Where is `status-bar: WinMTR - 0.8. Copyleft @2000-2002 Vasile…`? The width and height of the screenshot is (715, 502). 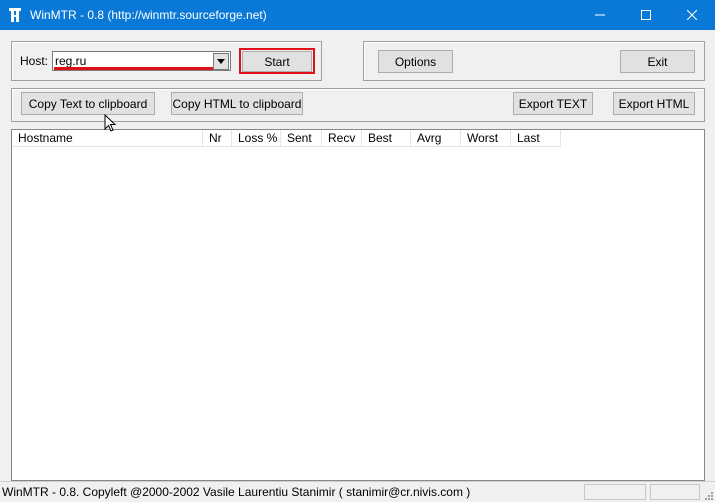 status-bar: WinMTR - 0.8. Copyleft @2000-2002 Vasile… is located at coordinates (357, 491).